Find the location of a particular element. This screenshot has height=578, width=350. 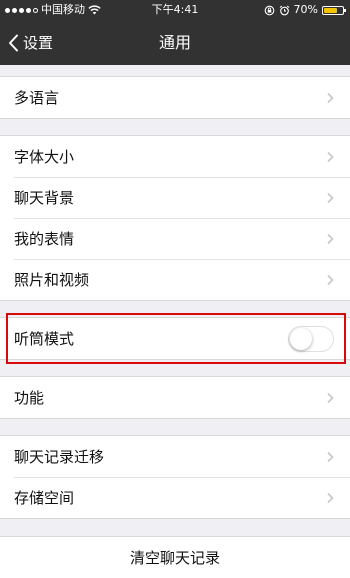

earpiece-group: 听筒模式 is located at coordinates (175, 338).